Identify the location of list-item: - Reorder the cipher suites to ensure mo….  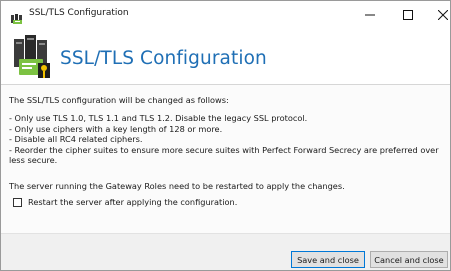
(224, 155).